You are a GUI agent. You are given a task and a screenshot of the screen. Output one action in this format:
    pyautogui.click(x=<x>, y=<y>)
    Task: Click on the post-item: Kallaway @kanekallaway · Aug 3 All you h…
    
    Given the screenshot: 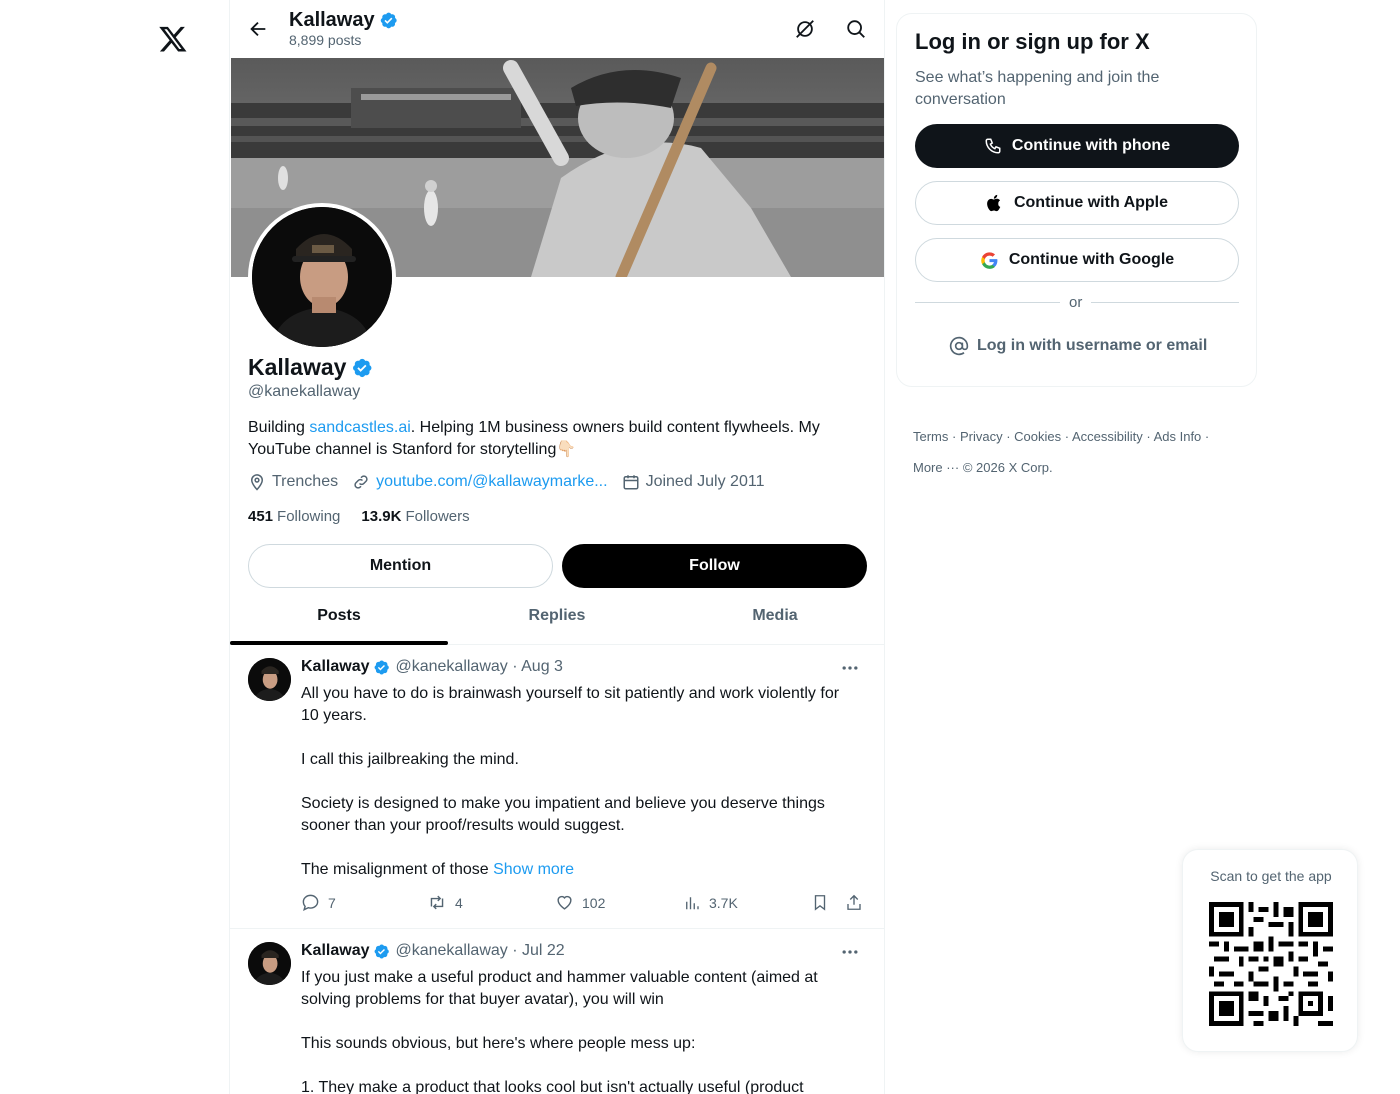 What is the action you would take?
    pyautogui.click(x=557, y=787)
    